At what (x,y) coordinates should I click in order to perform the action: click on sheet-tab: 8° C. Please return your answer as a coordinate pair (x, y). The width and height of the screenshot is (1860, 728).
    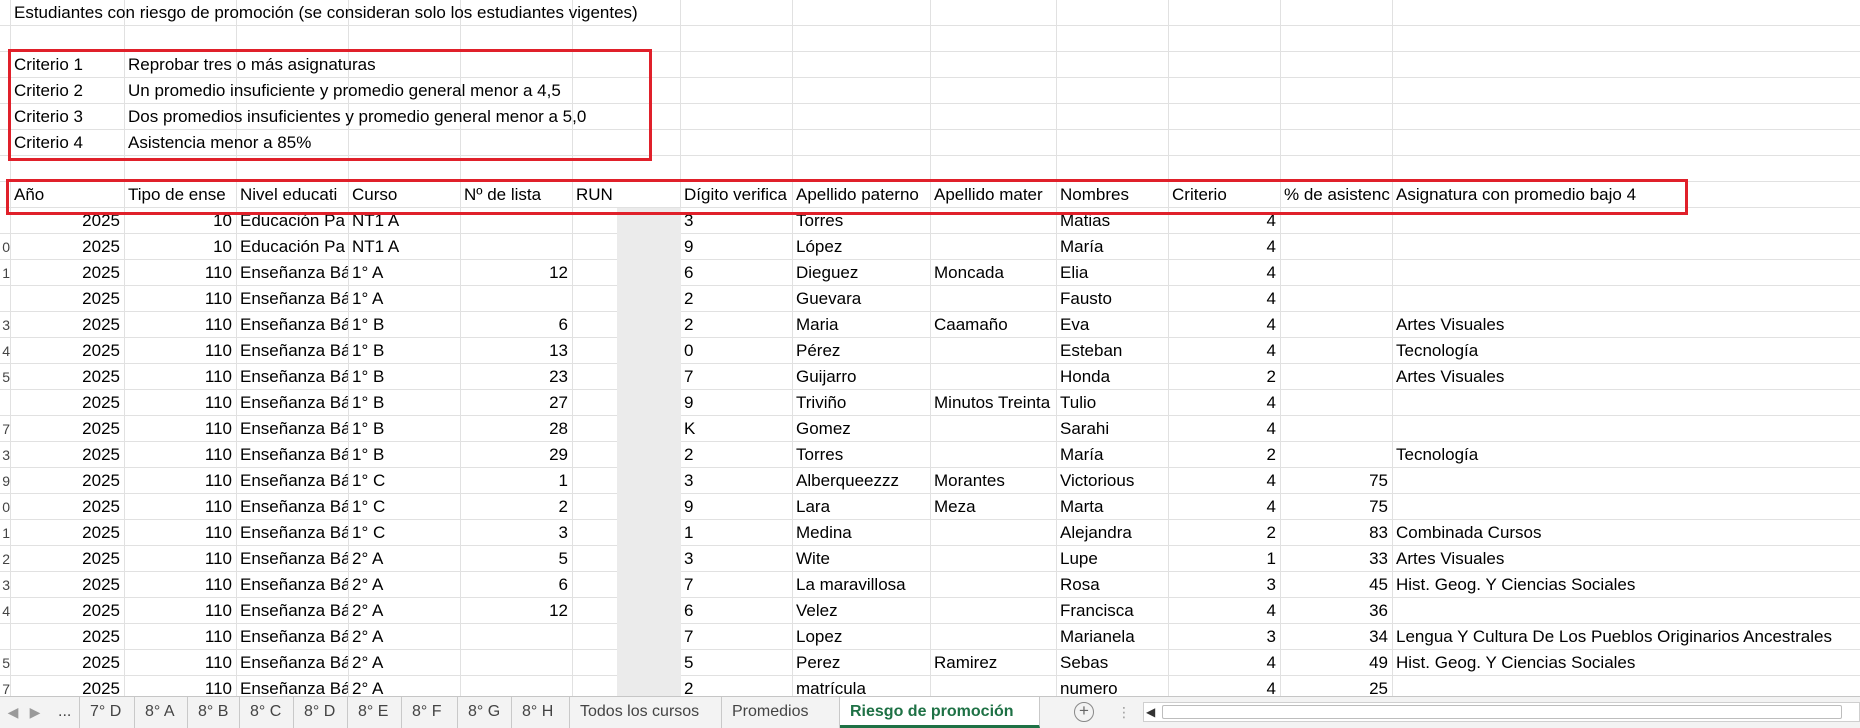
    Looking at the image, I should click on (267, 712).